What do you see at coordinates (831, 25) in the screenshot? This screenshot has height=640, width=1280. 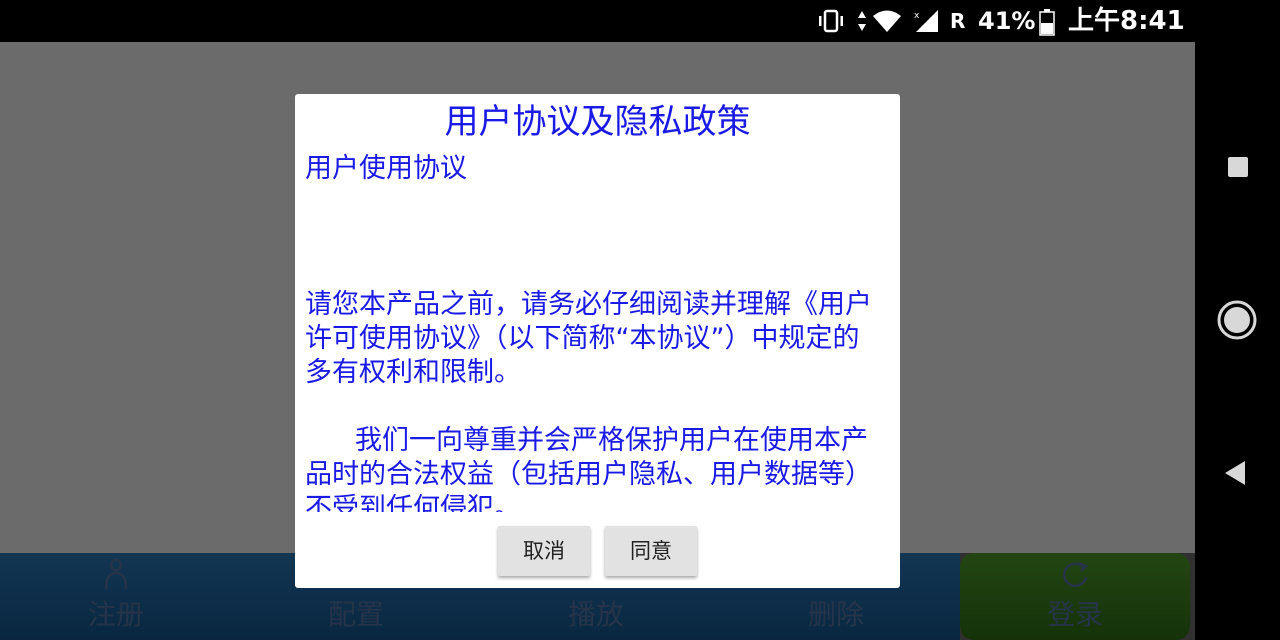 I see `vibrate-icon` at bounding box center [831, 25].